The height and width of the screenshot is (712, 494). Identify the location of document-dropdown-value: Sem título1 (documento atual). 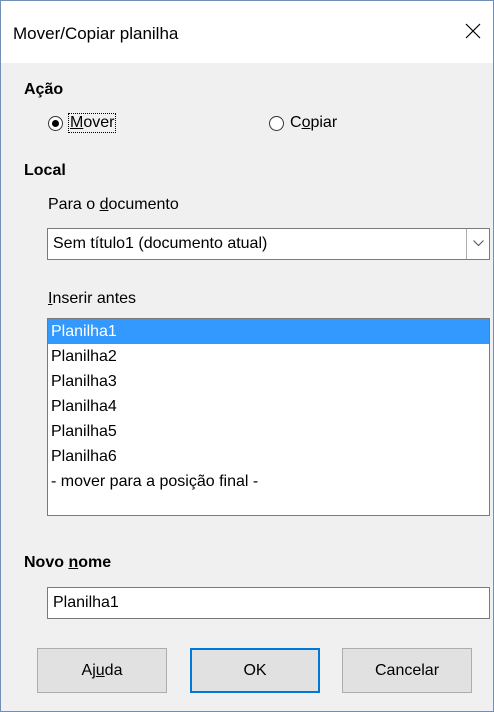
(160, 243).